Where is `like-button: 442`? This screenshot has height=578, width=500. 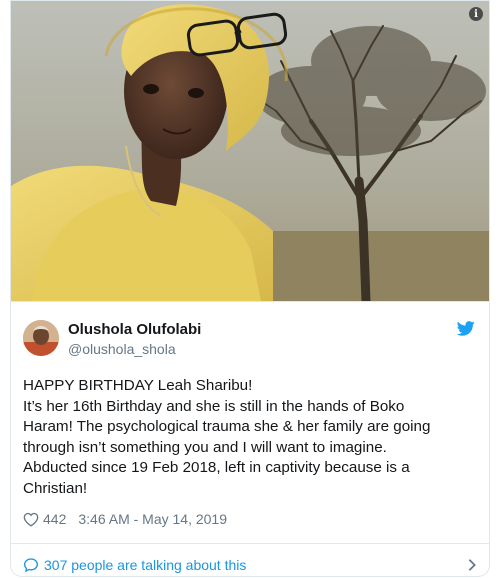
like-button: 442 is located at coordinates (50, 519).